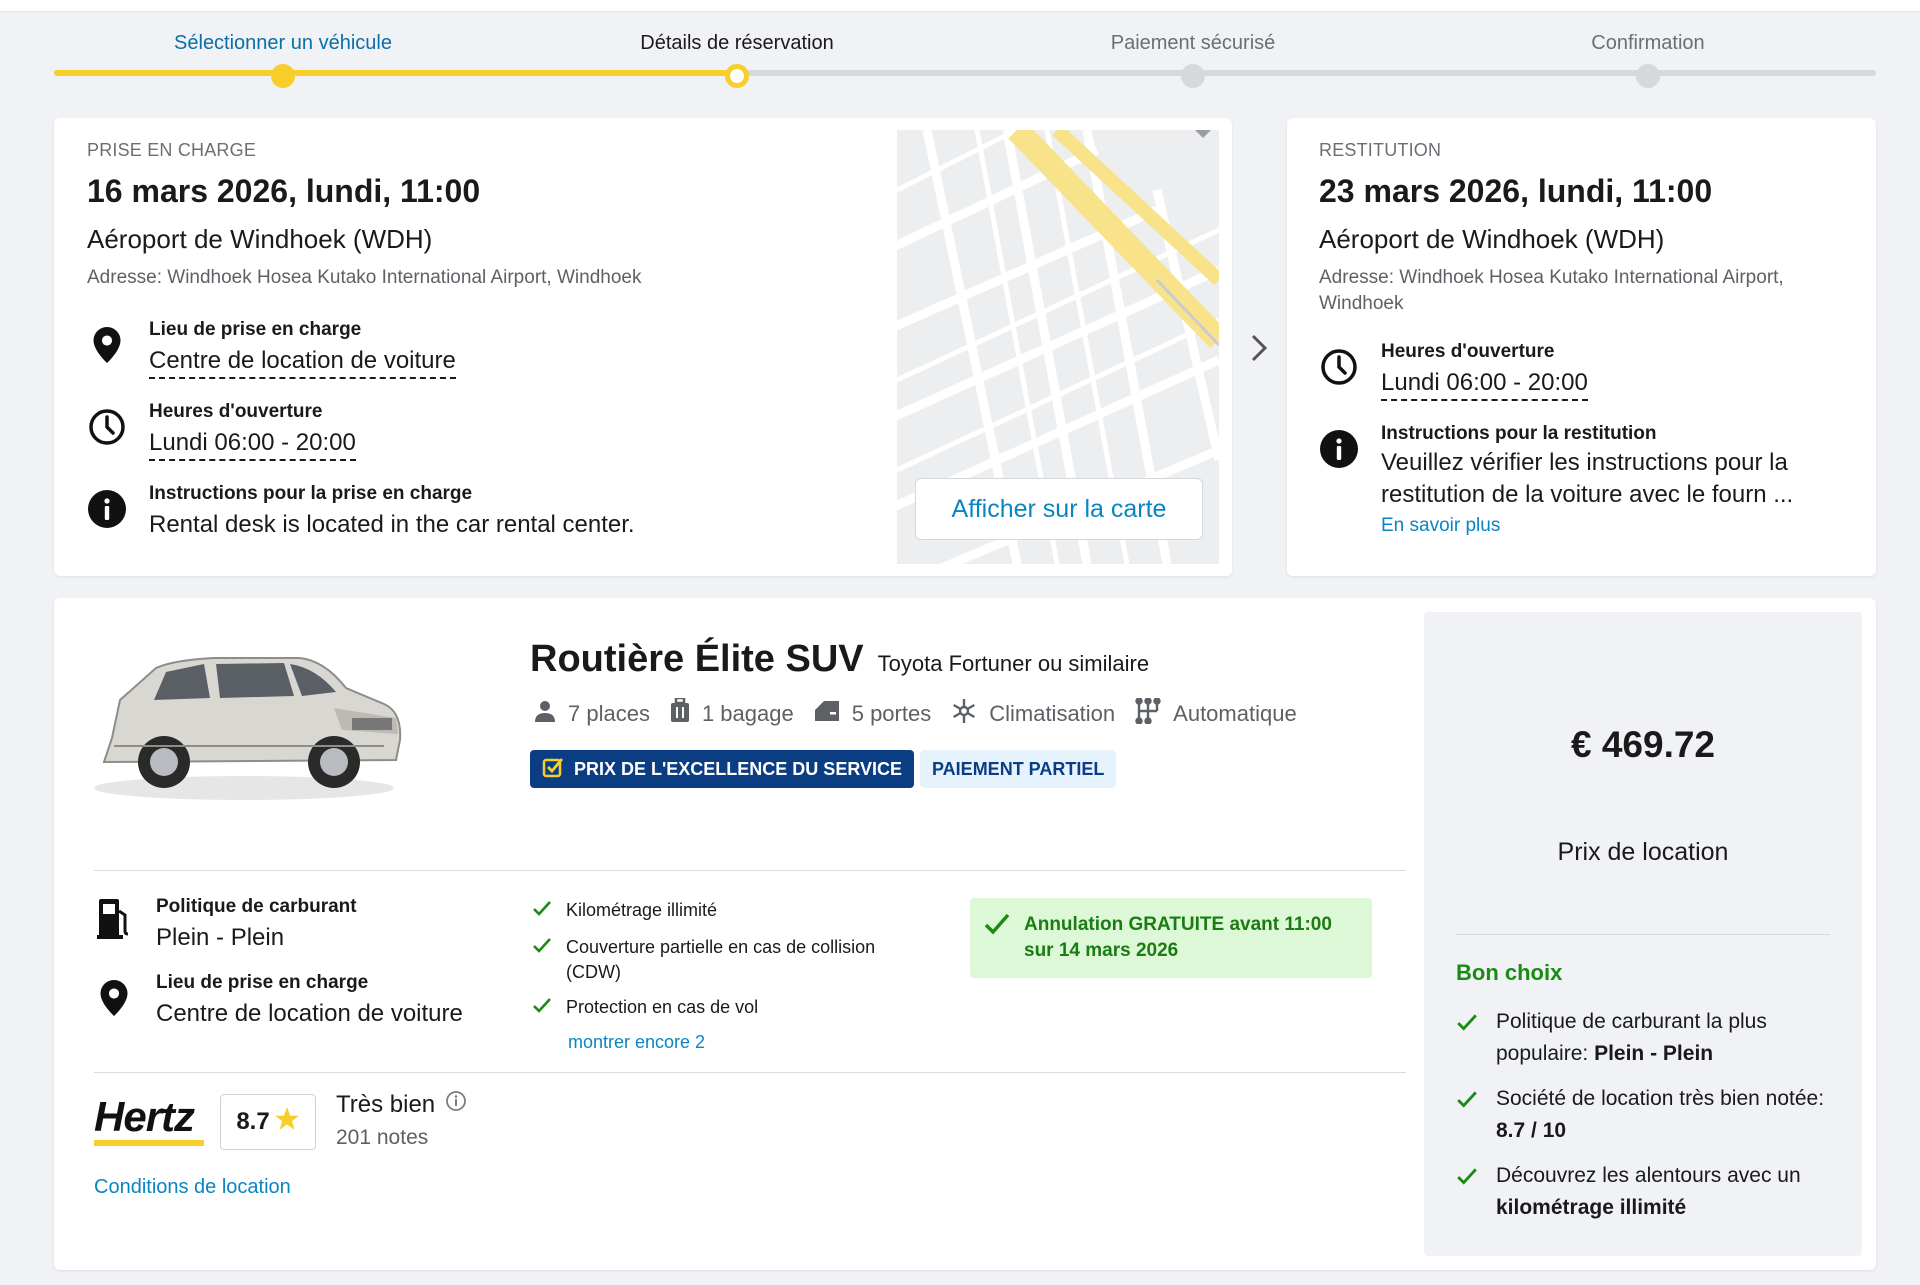 This screenshot has width=1920, height=1285. I want to click on spec-transmission: Automatique, so click(1216, 713).